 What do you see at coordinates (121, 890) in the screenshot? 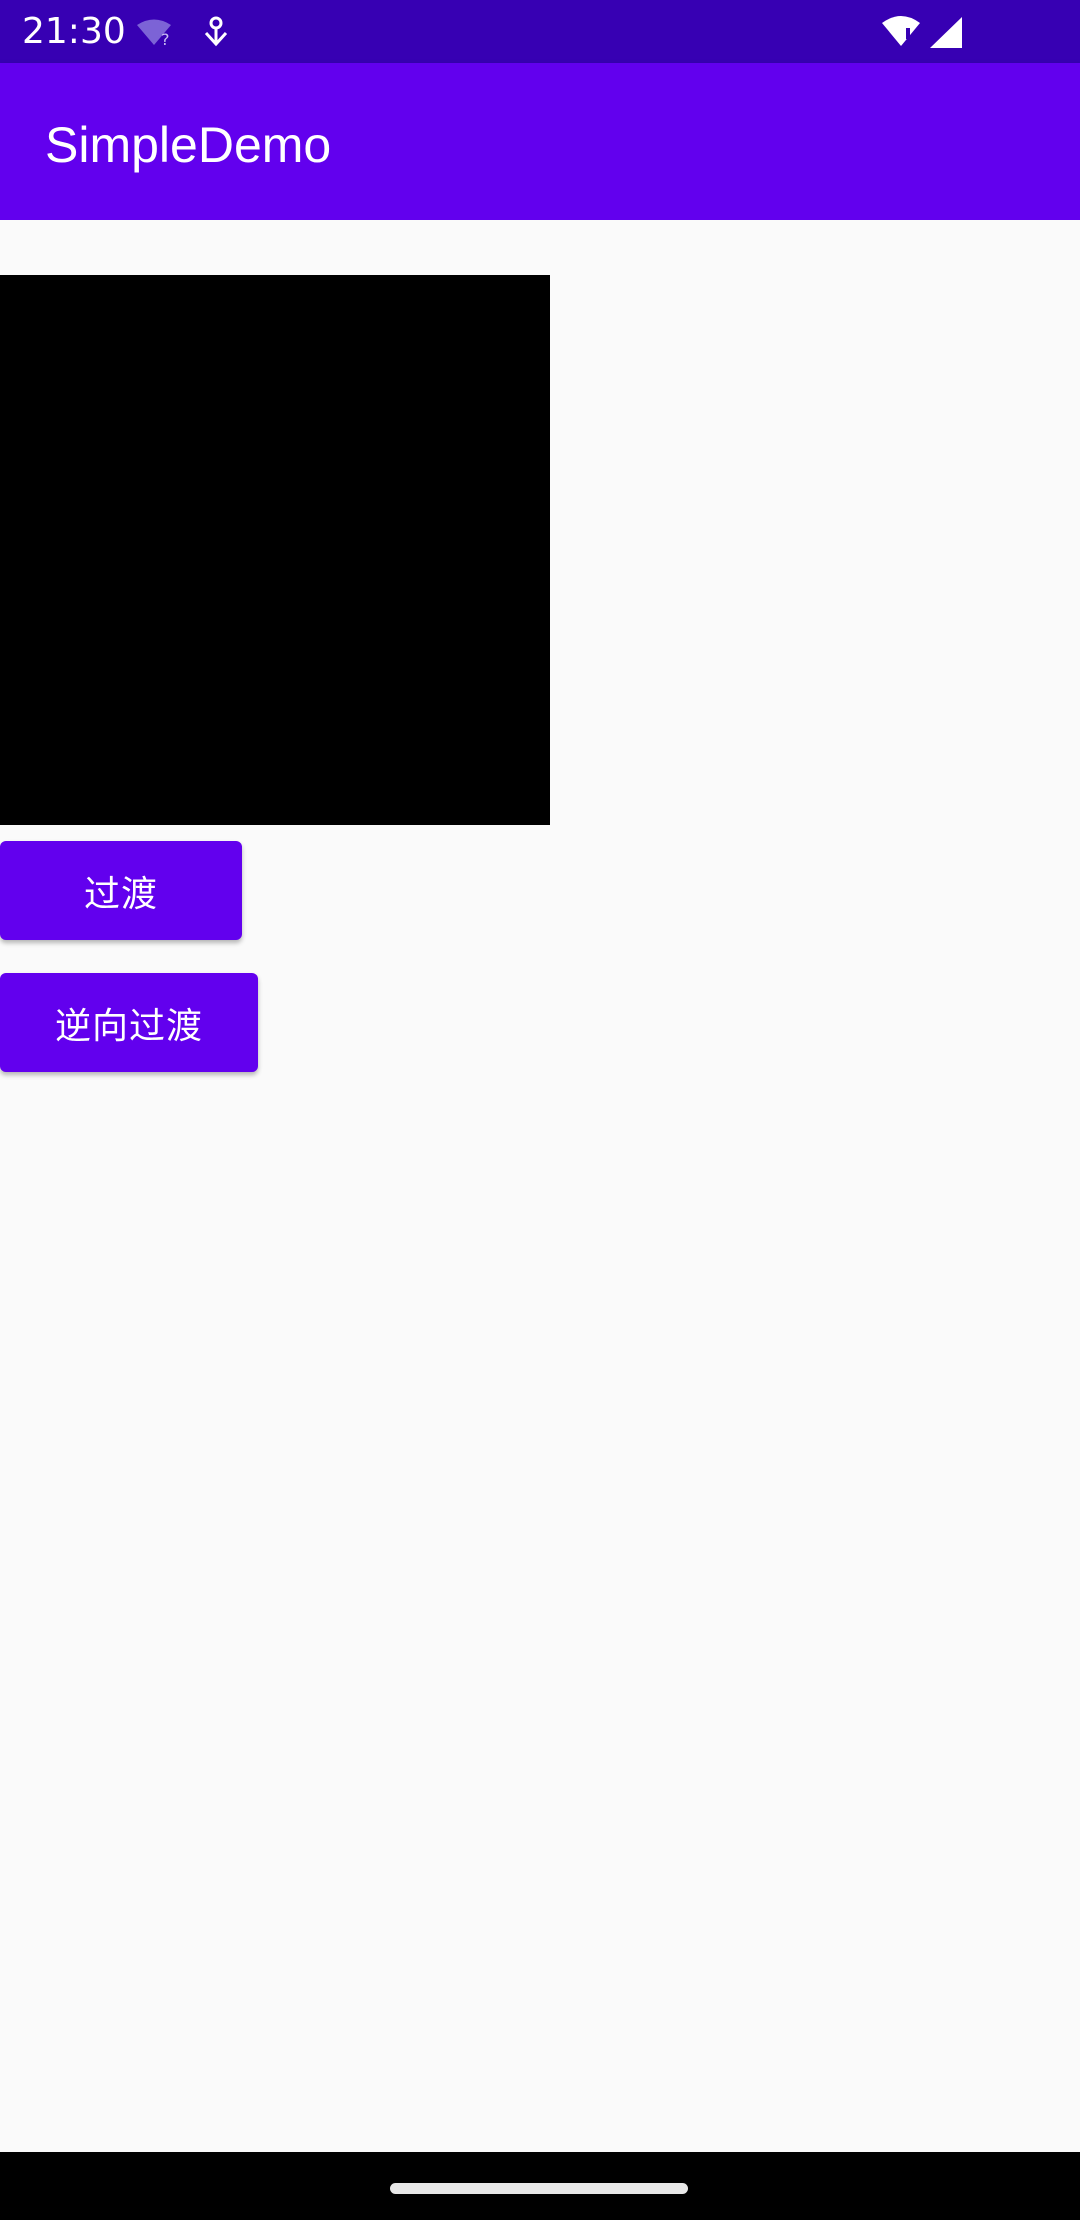
I see `transition-button: 过渡` at bounding box center [121, 890].